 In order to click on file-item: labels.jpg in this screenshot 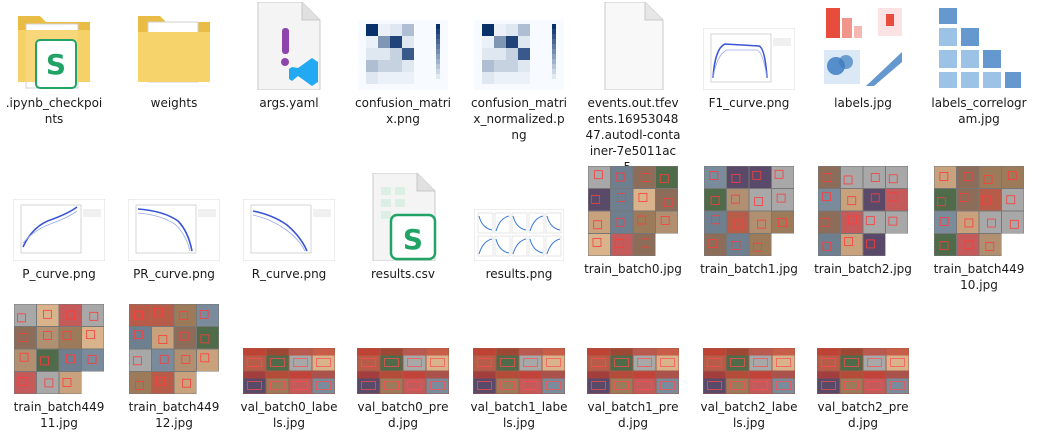, I will do `click(863, 56)`.